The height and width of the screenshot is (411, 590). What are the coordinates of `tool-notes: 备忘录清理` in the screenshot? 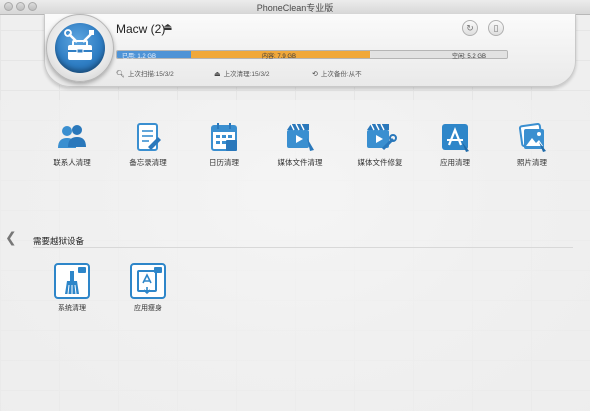 It's located at (148, 144).